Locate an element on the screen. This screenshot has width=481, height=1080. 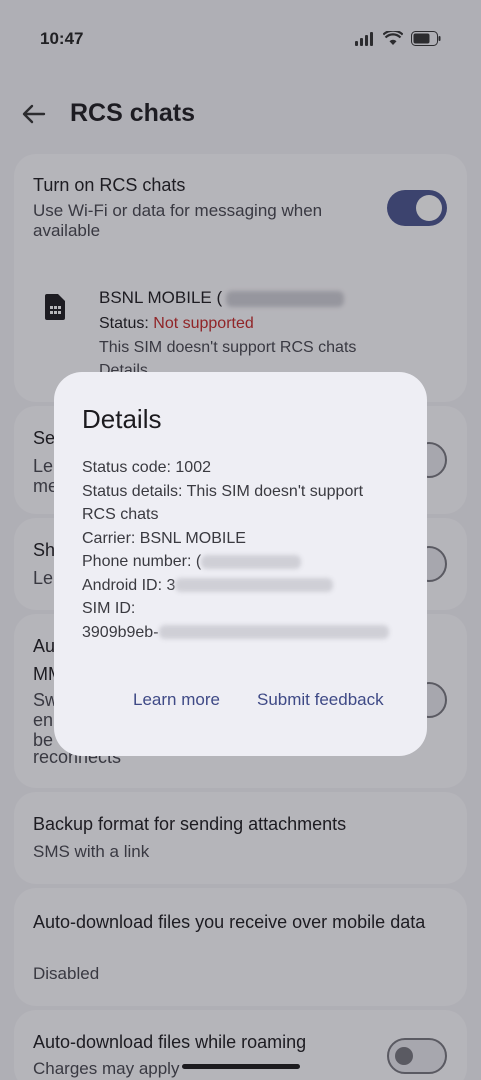
status-details-line-2: RCS chats is located at coordinates (120, 514).